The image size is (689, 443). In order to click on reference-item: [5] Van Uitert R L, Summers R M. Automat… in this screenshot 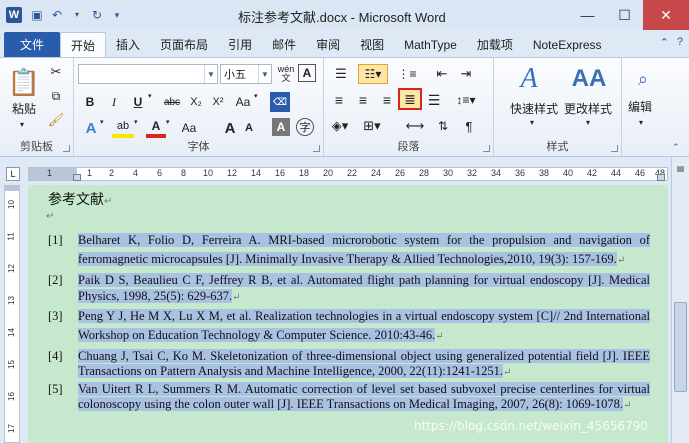, I will do `click(349, 397)`.